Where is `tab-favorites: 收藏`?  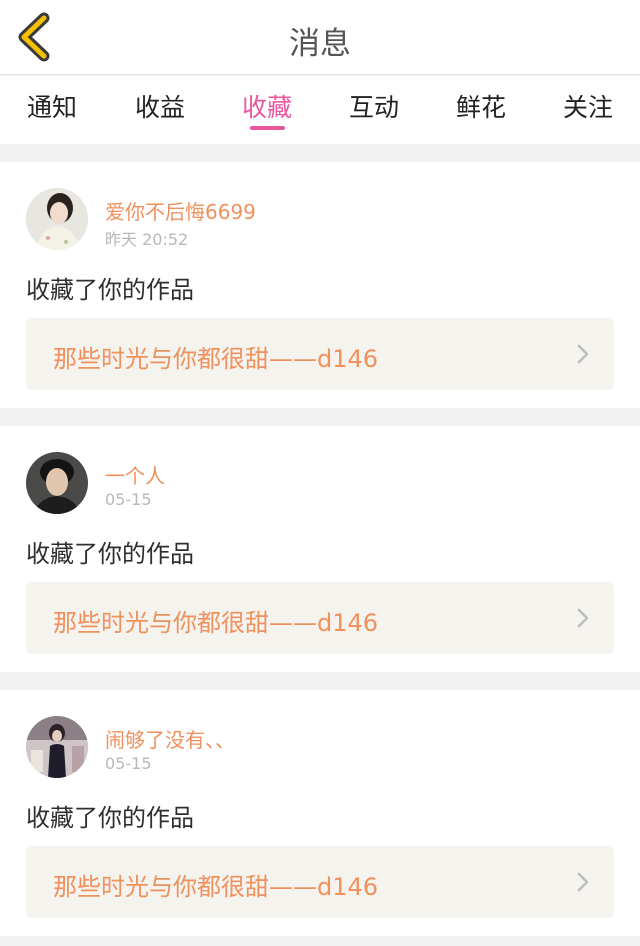
tab-favorites: 收藏 is located at coordinates (267, 106).